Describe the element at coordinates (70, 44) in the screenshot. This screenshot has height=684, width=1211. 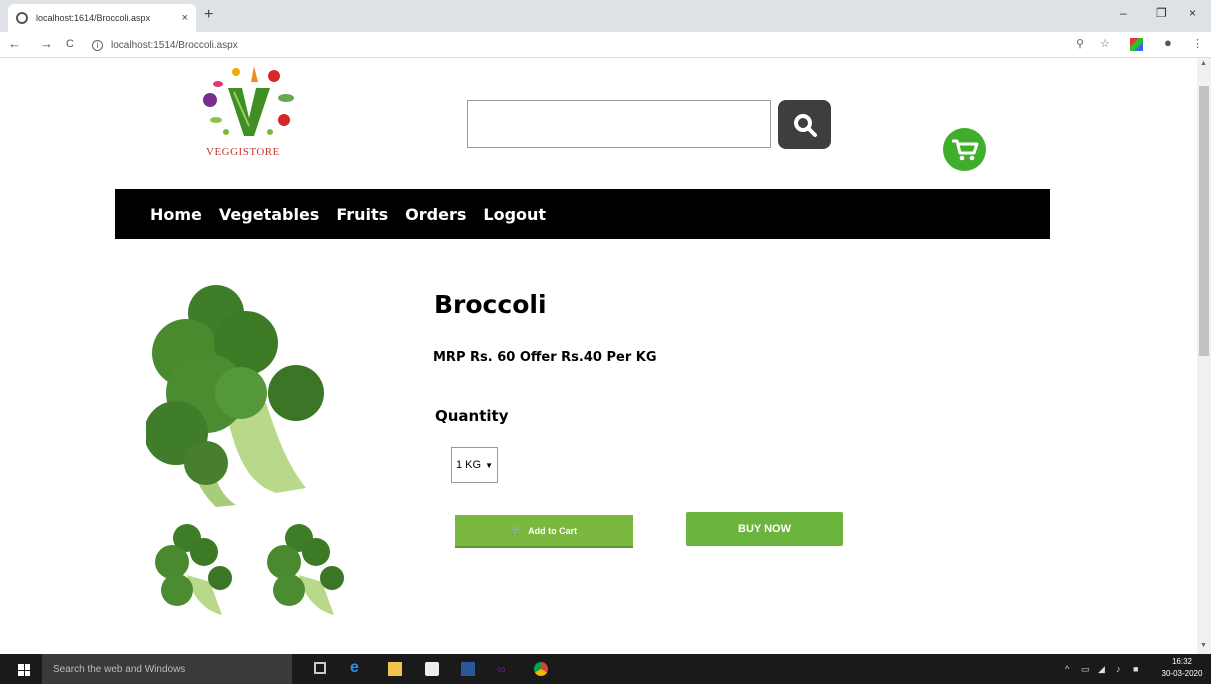
I see `reload-button: C` at that location.